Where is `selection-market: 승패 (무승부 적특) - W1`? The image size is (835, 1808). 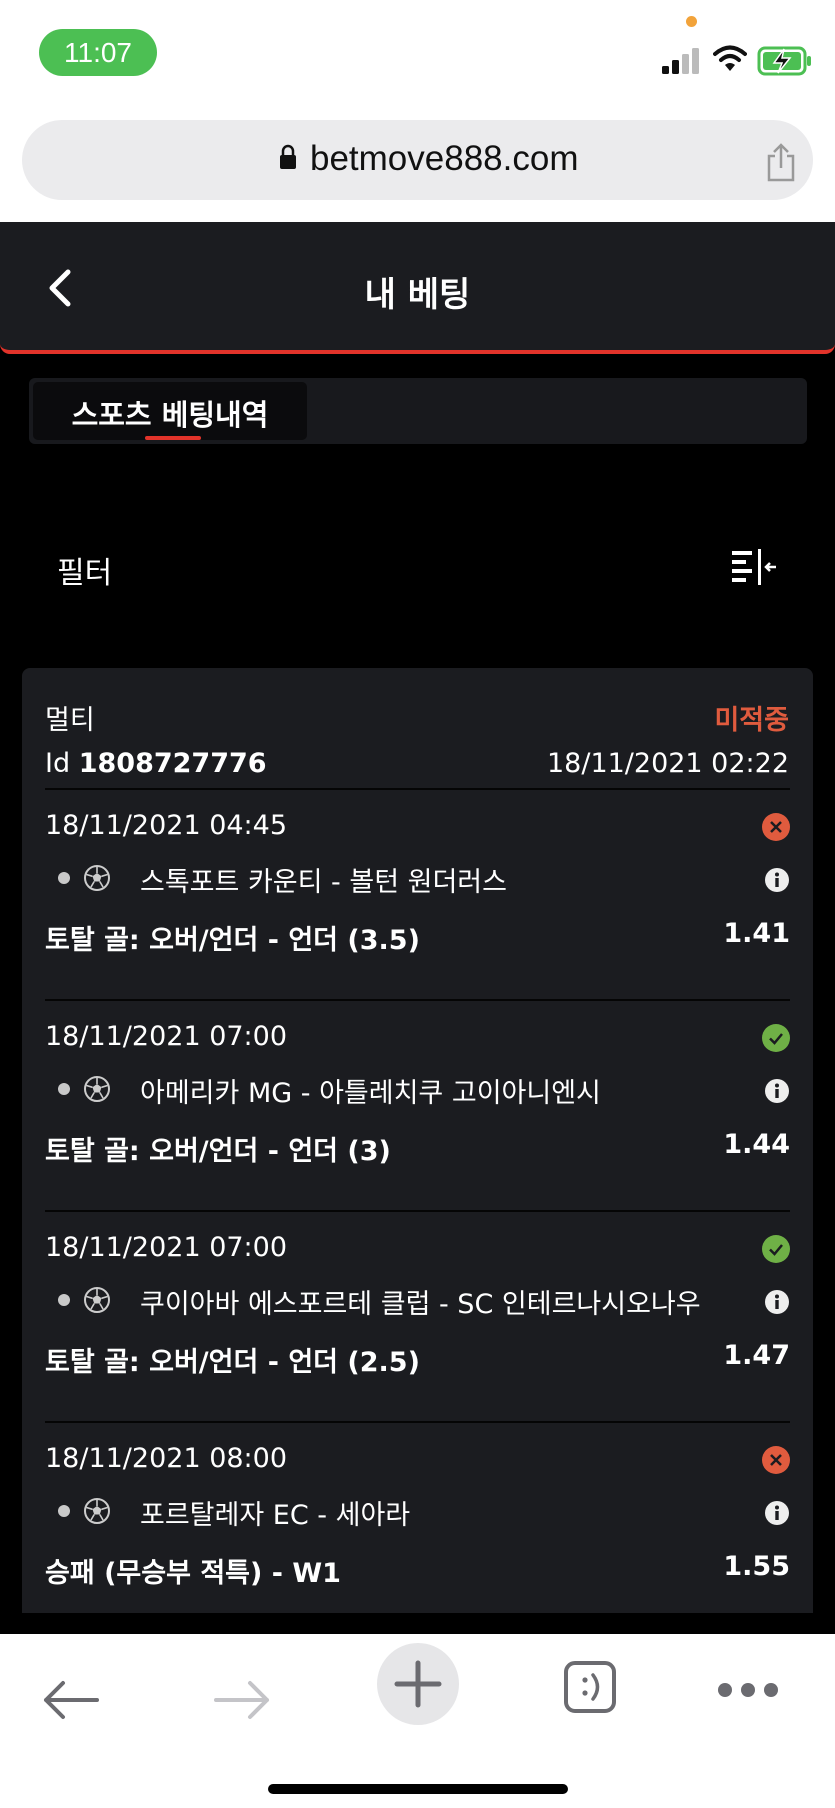 selection-market: 승패 (무승부 적특) - W1 is located at coordinates (193, 1573).